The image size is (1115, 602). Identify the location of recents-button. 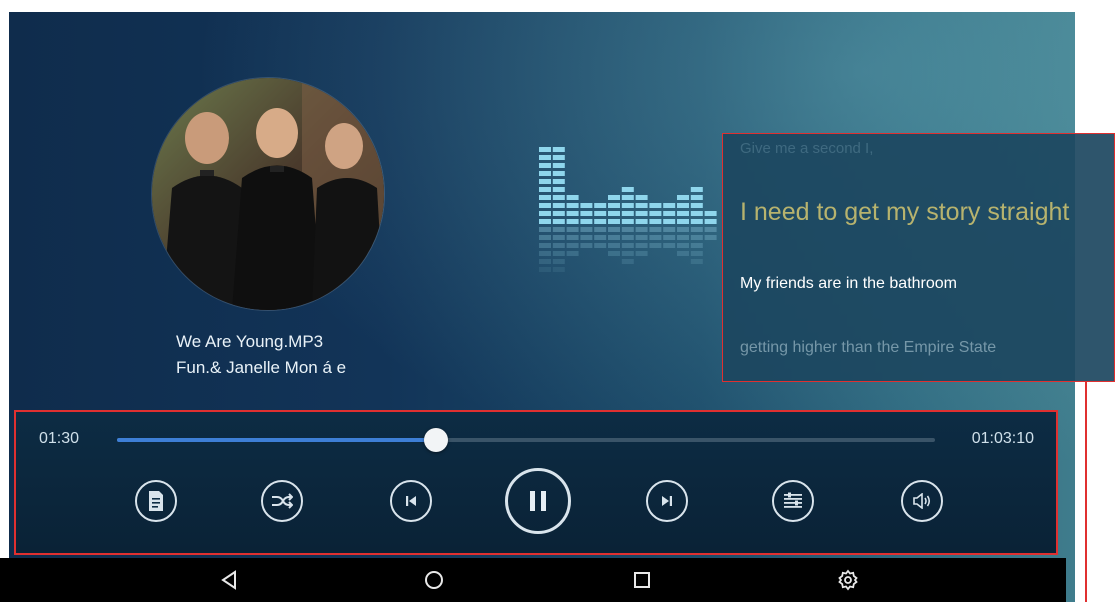
(642, 580).